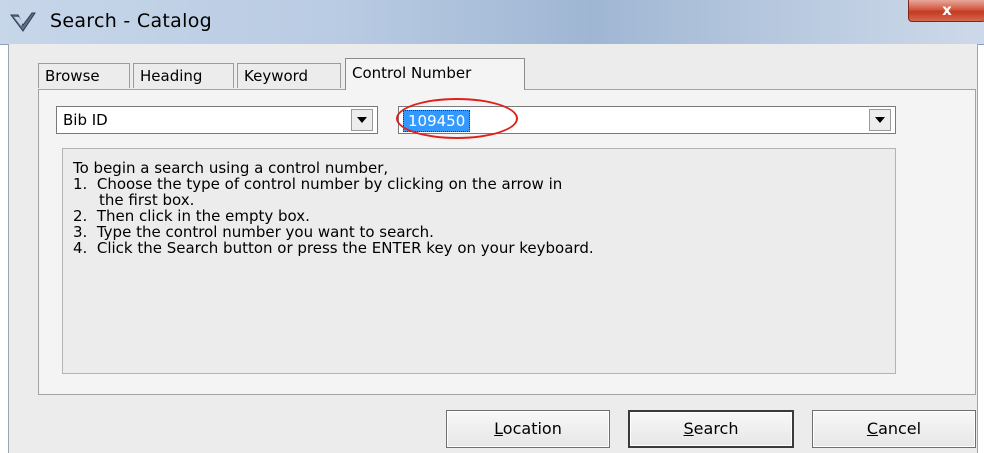 This screenshot has width=984, height=453. I want to click on annotation-circle, so click(457, 118).